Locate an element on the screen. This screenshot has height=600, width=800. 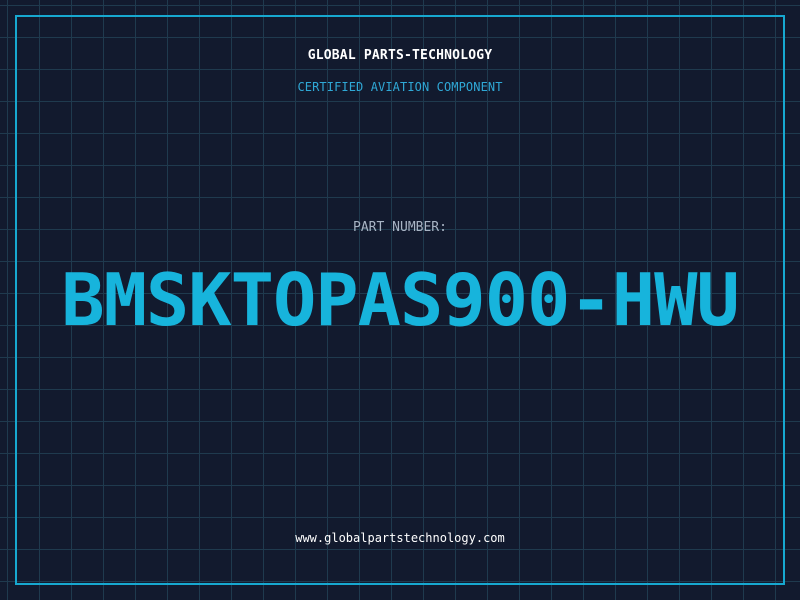
certification-tagline: CERTIFIED AVIATION COMPONENT is located at coordinates (400, 87).